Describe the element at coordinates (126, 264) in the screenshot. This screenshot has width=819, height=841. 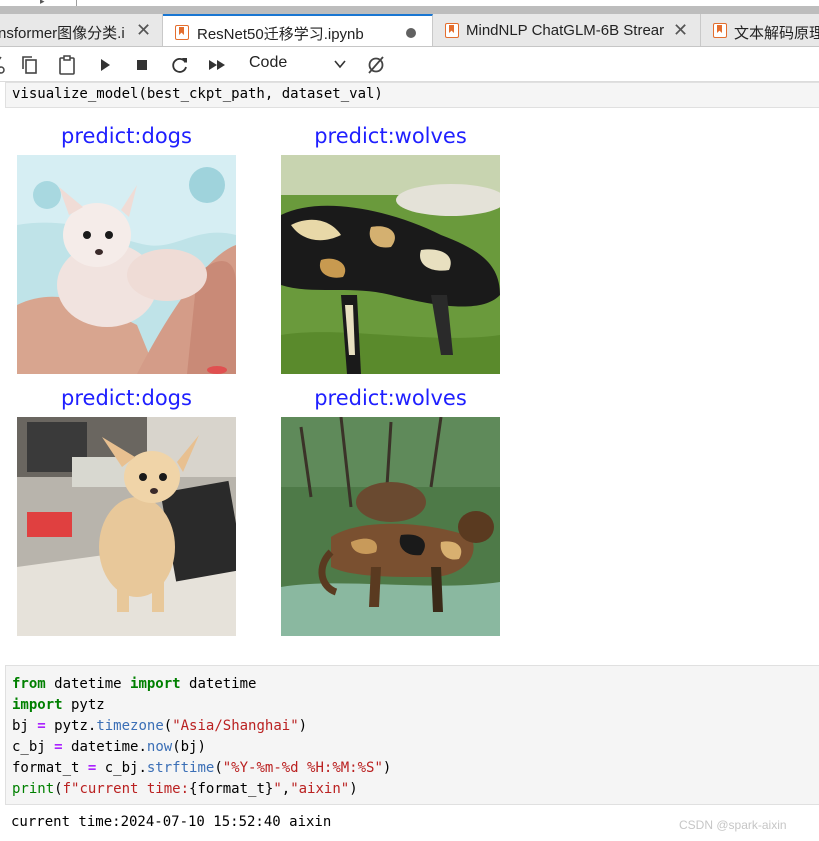
I see `dog-puppy-image` at that location.